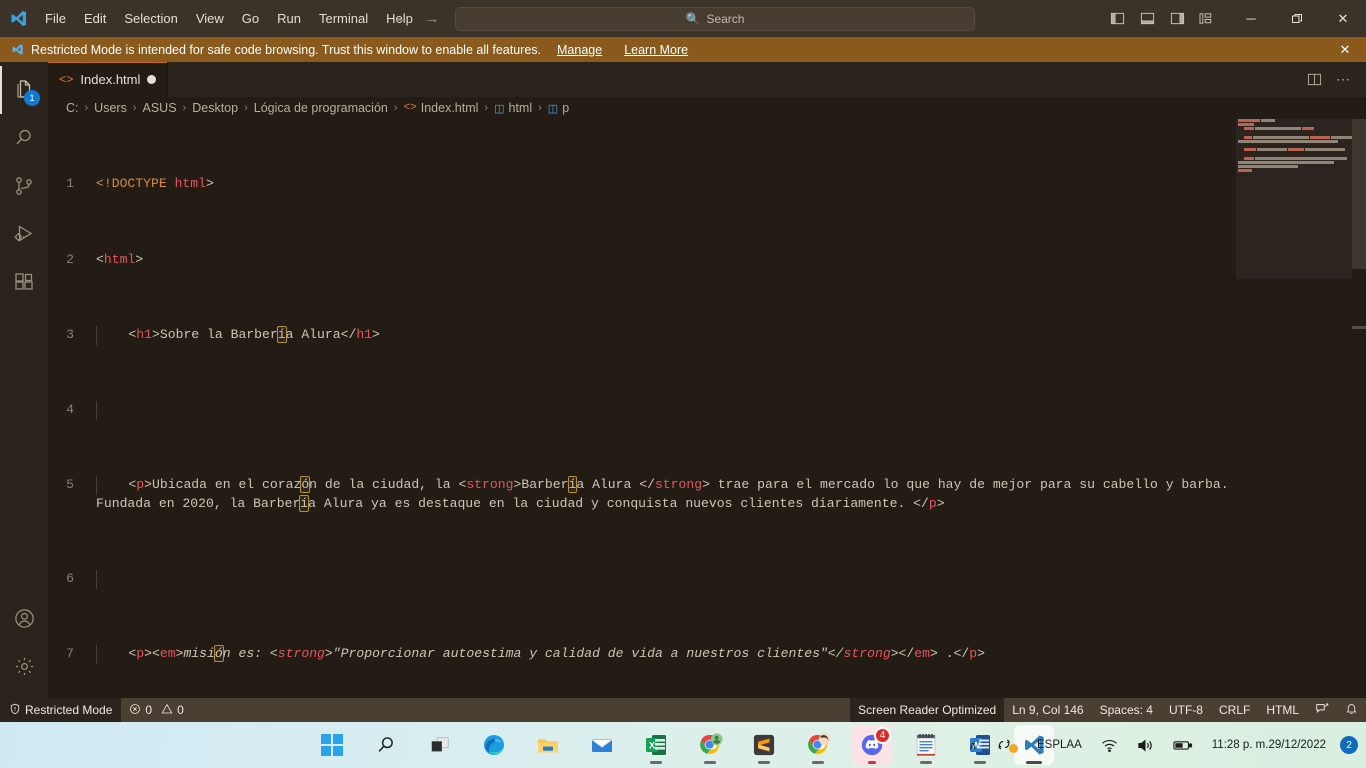 The image size is (1366, 768). I want to click on customize-layout-icon, so click(1207, 19).